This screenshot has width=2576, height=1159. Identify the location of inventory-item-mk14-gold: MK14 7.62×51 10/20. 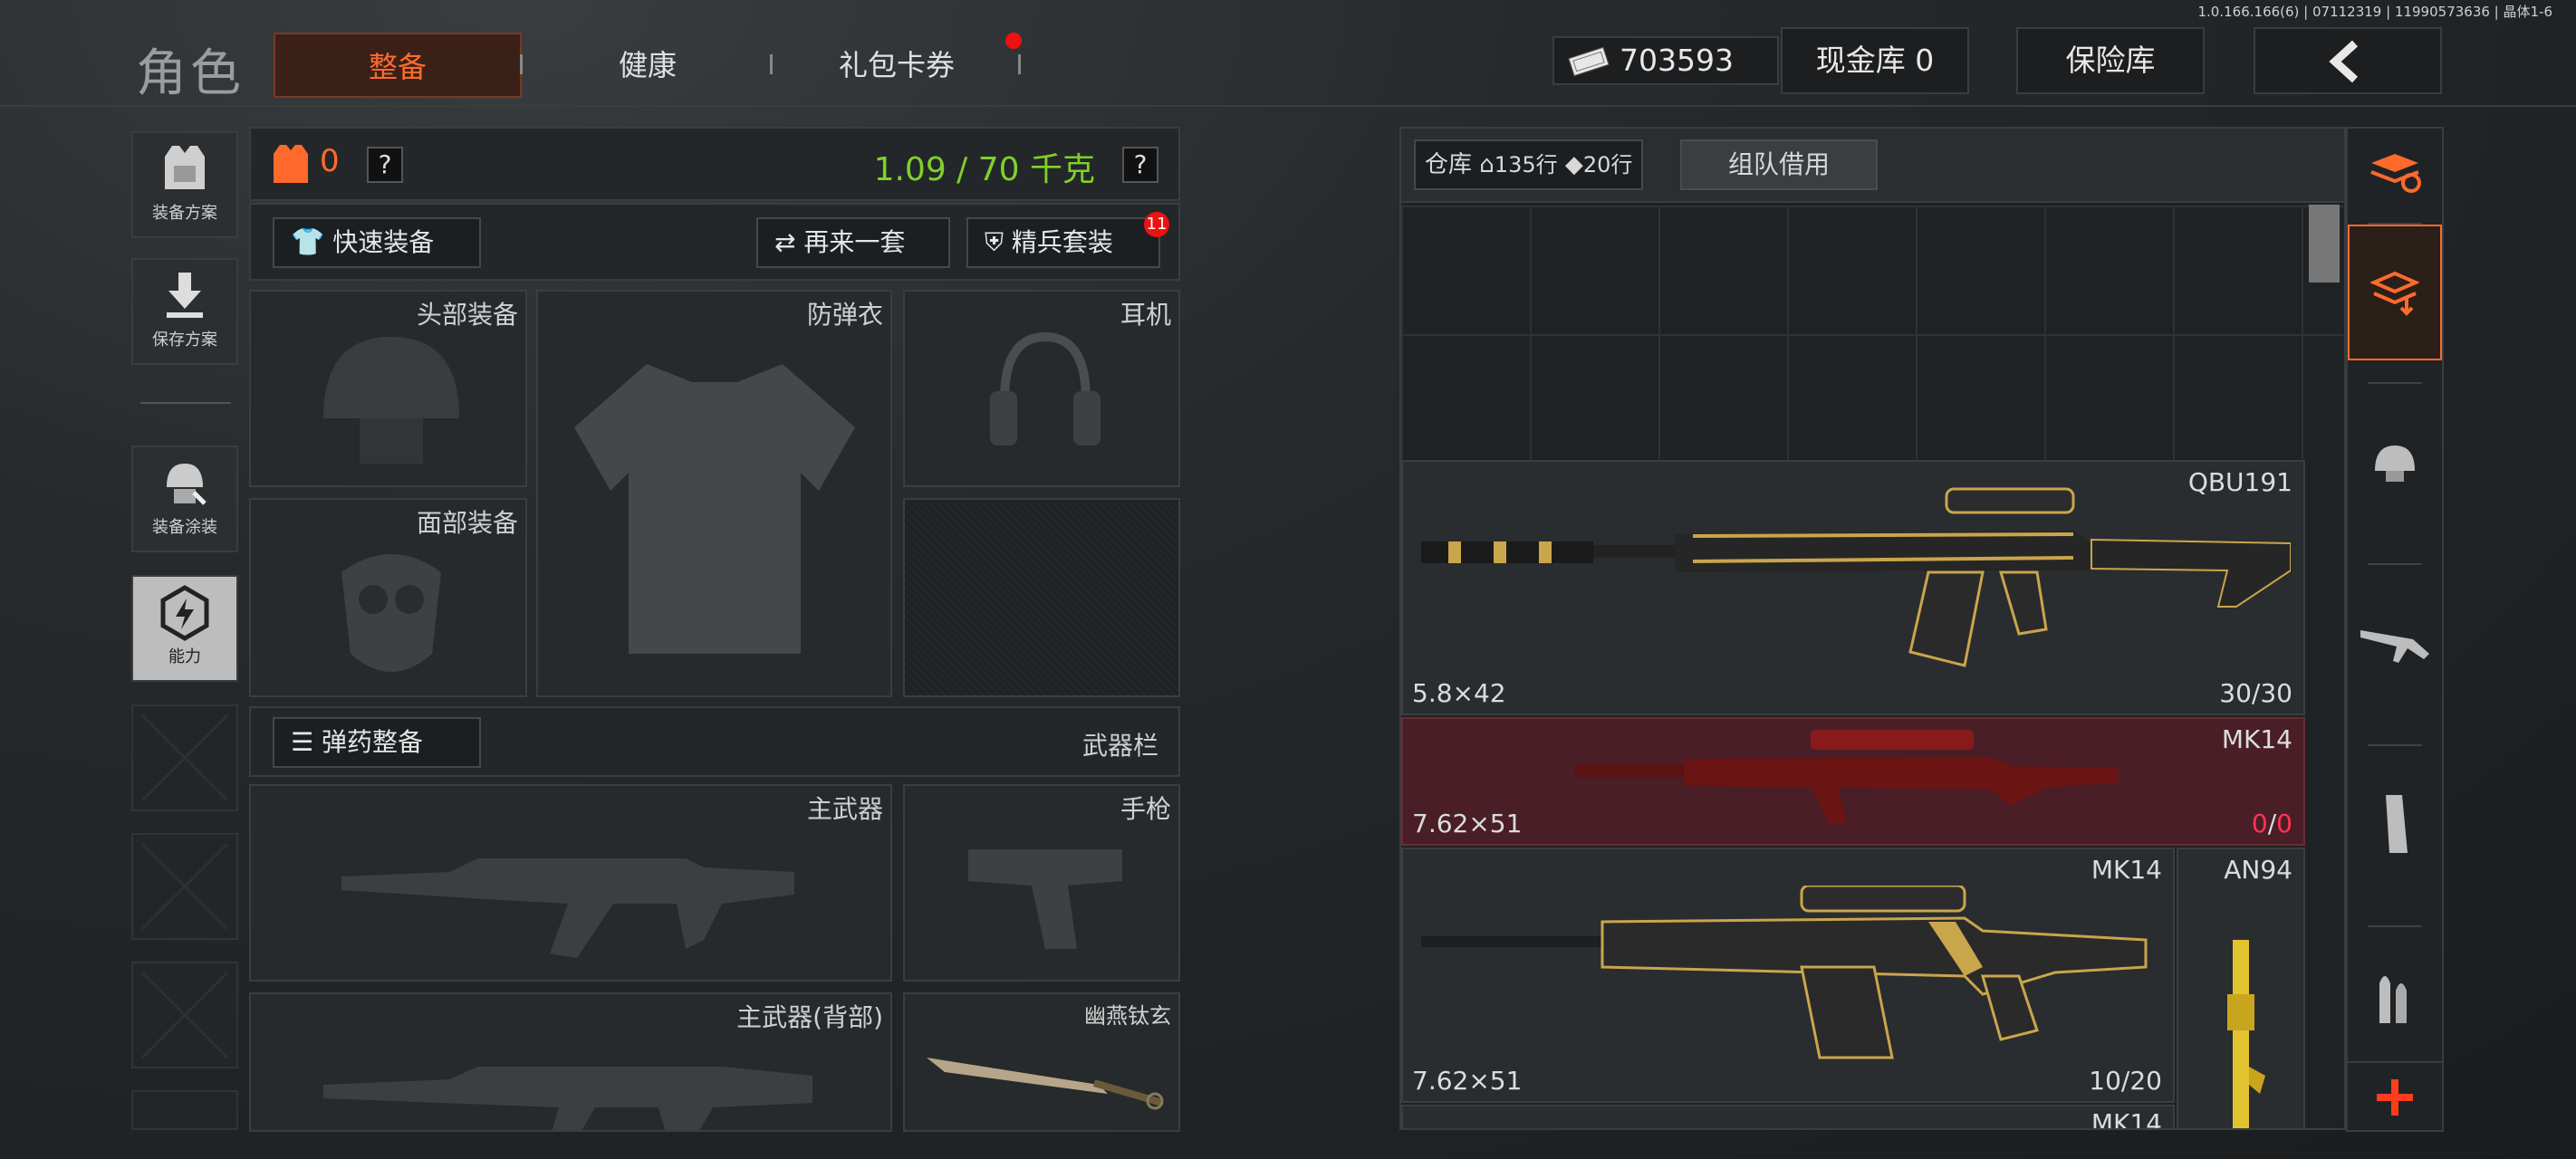
(1788, 976).